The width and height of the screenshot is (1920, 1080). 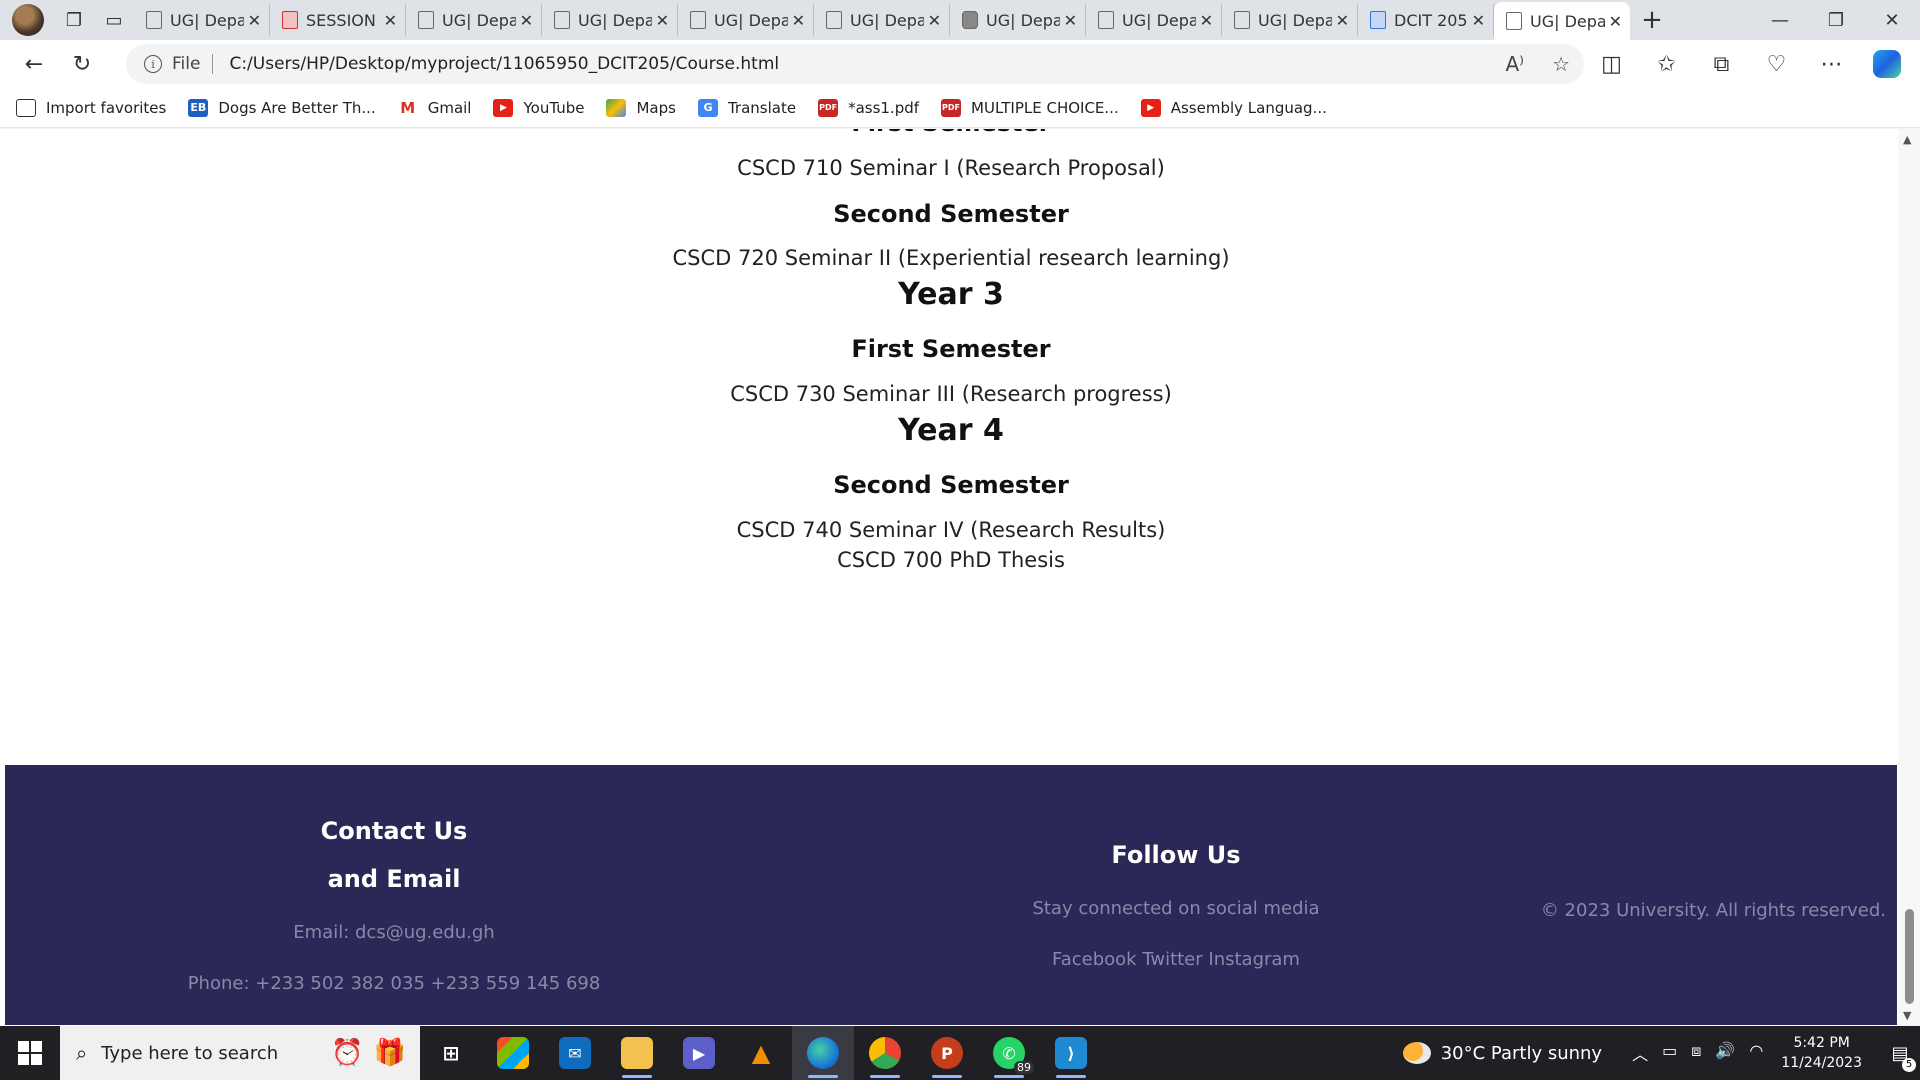 I want to click on browser-tab-active: UG| Department✕, so click(x=1562, y=21).